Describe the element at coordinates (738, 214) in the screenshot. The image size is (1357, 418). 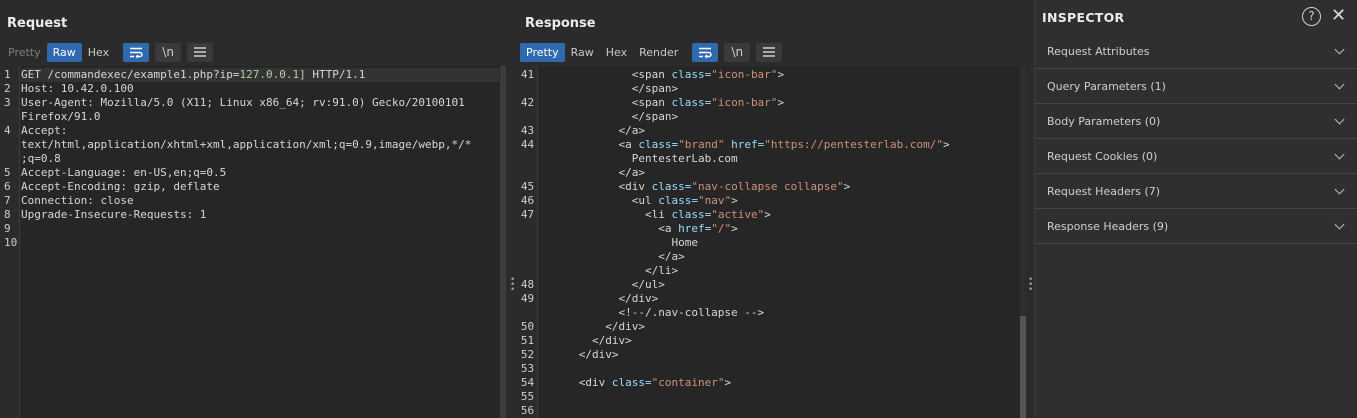
I see `code-token: "active"` at that location.